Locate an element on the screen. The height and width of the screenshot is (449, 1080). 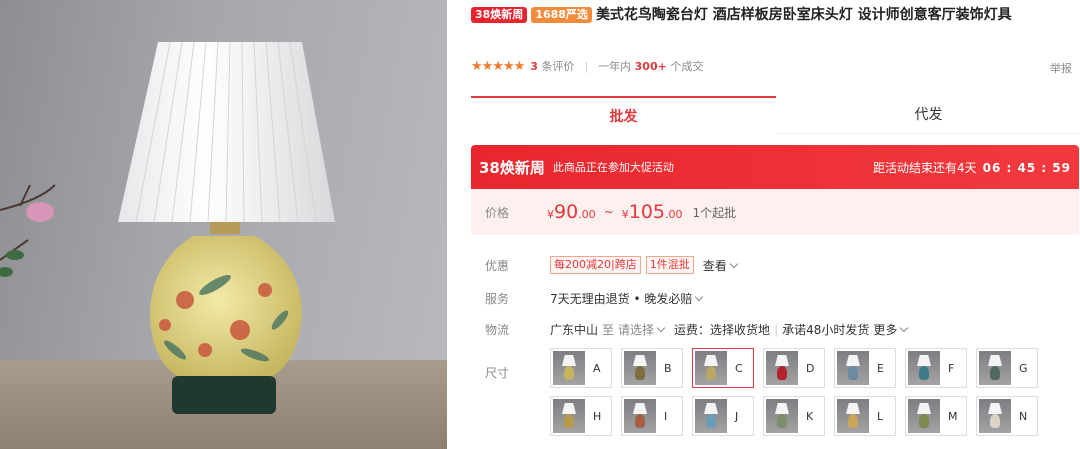
ship-promise: 承诺48小时发货 is located at coordinates (826, 330).